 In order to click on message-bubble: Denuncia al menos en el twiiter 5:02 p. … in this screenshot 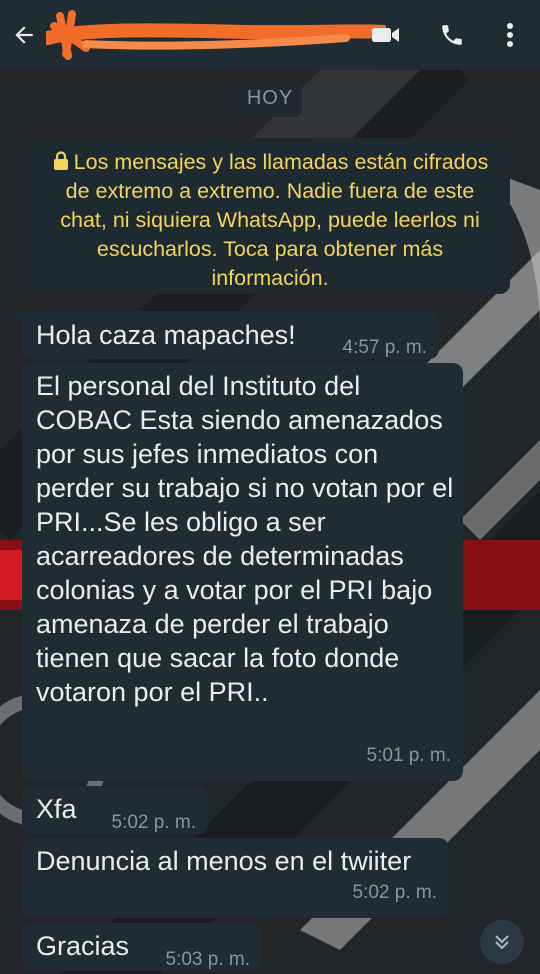, I will do `click(235, 878)`.